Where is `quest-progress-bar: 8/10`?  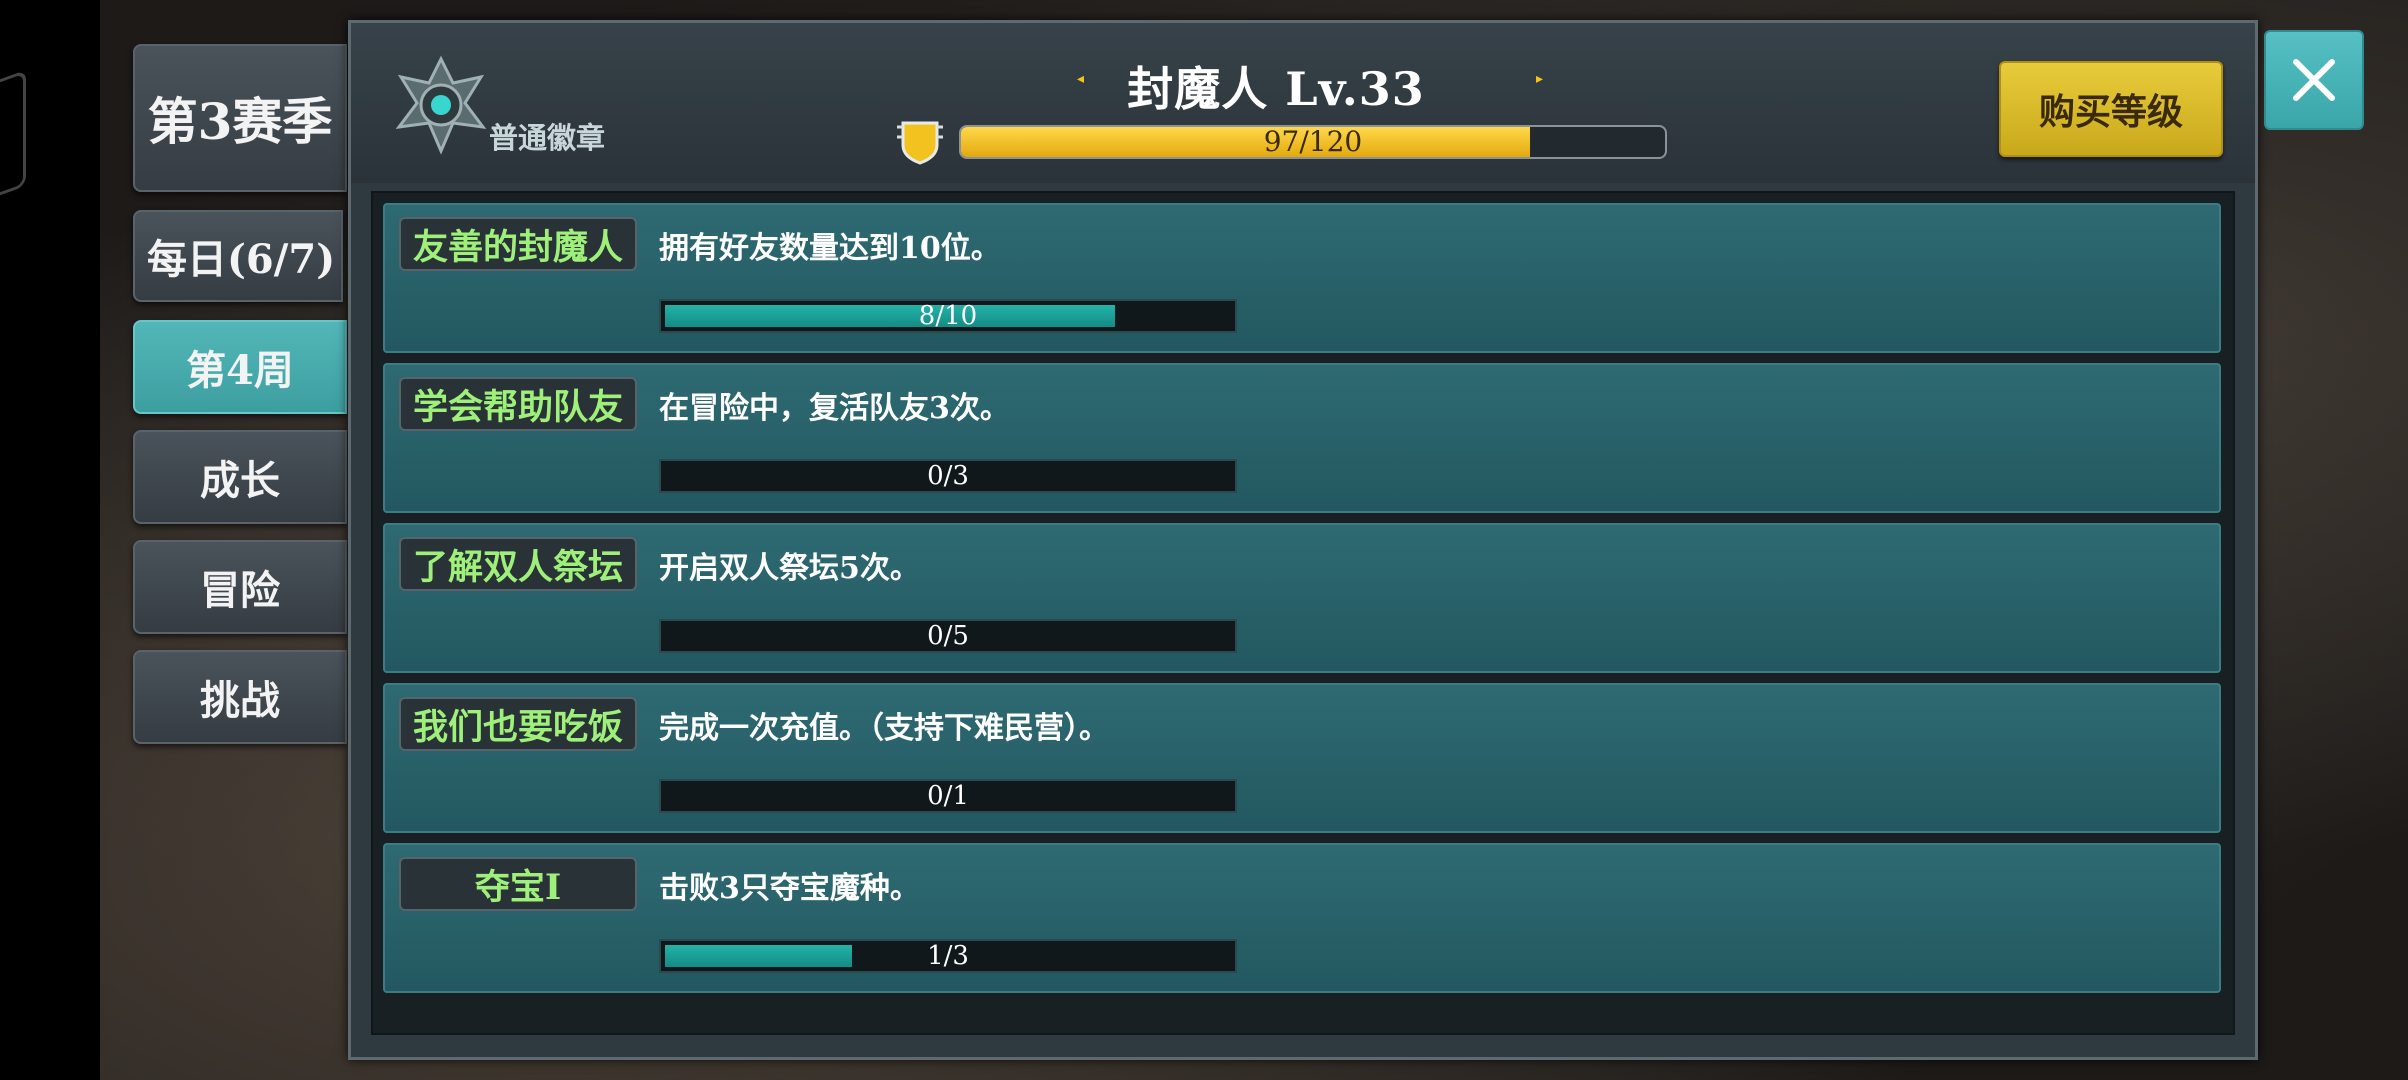
quest-progress-bar: 8/10 is located at coordinates (948, 316).